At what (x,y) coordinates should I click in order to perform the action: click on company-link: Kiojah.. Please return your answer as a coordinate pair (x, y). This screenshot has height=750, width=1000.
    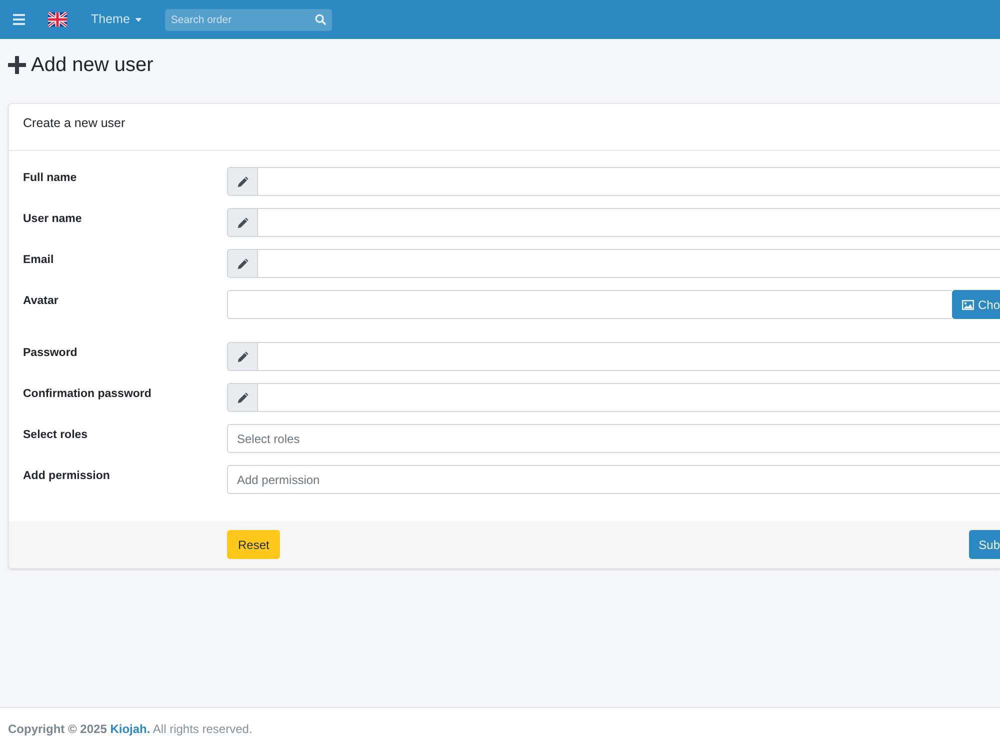
    Looking at the image, I should click on (130, 729).